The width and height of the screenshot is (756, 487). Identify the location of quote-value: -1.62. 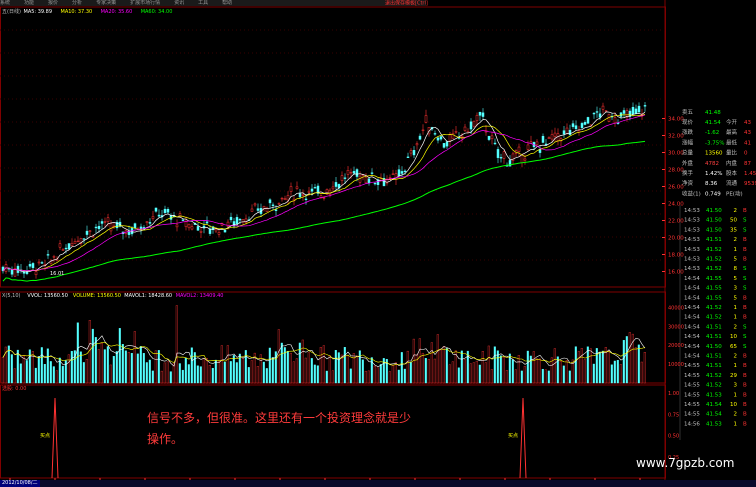
(712, 133).